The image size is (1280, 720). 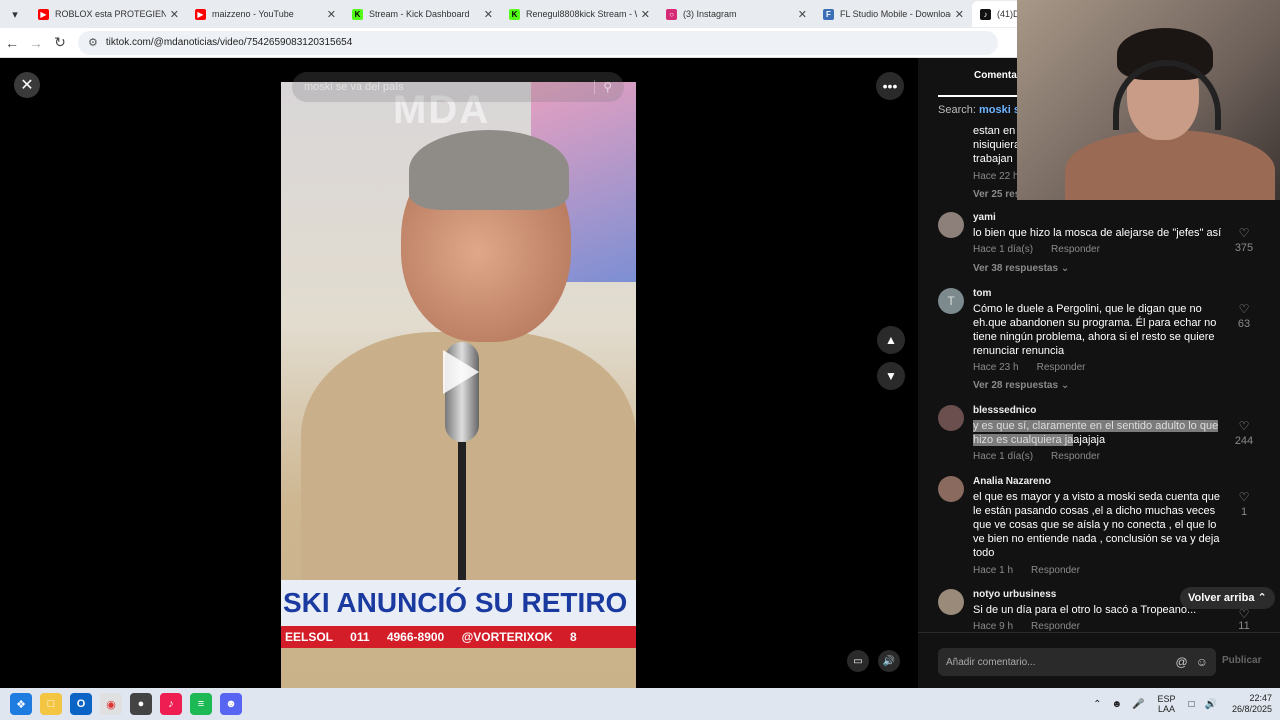 What do you see at coordinates (1065, 268) in the screenshot?
I see `chevron-down-icon: ⌄` at bounding box center [1065, 268].